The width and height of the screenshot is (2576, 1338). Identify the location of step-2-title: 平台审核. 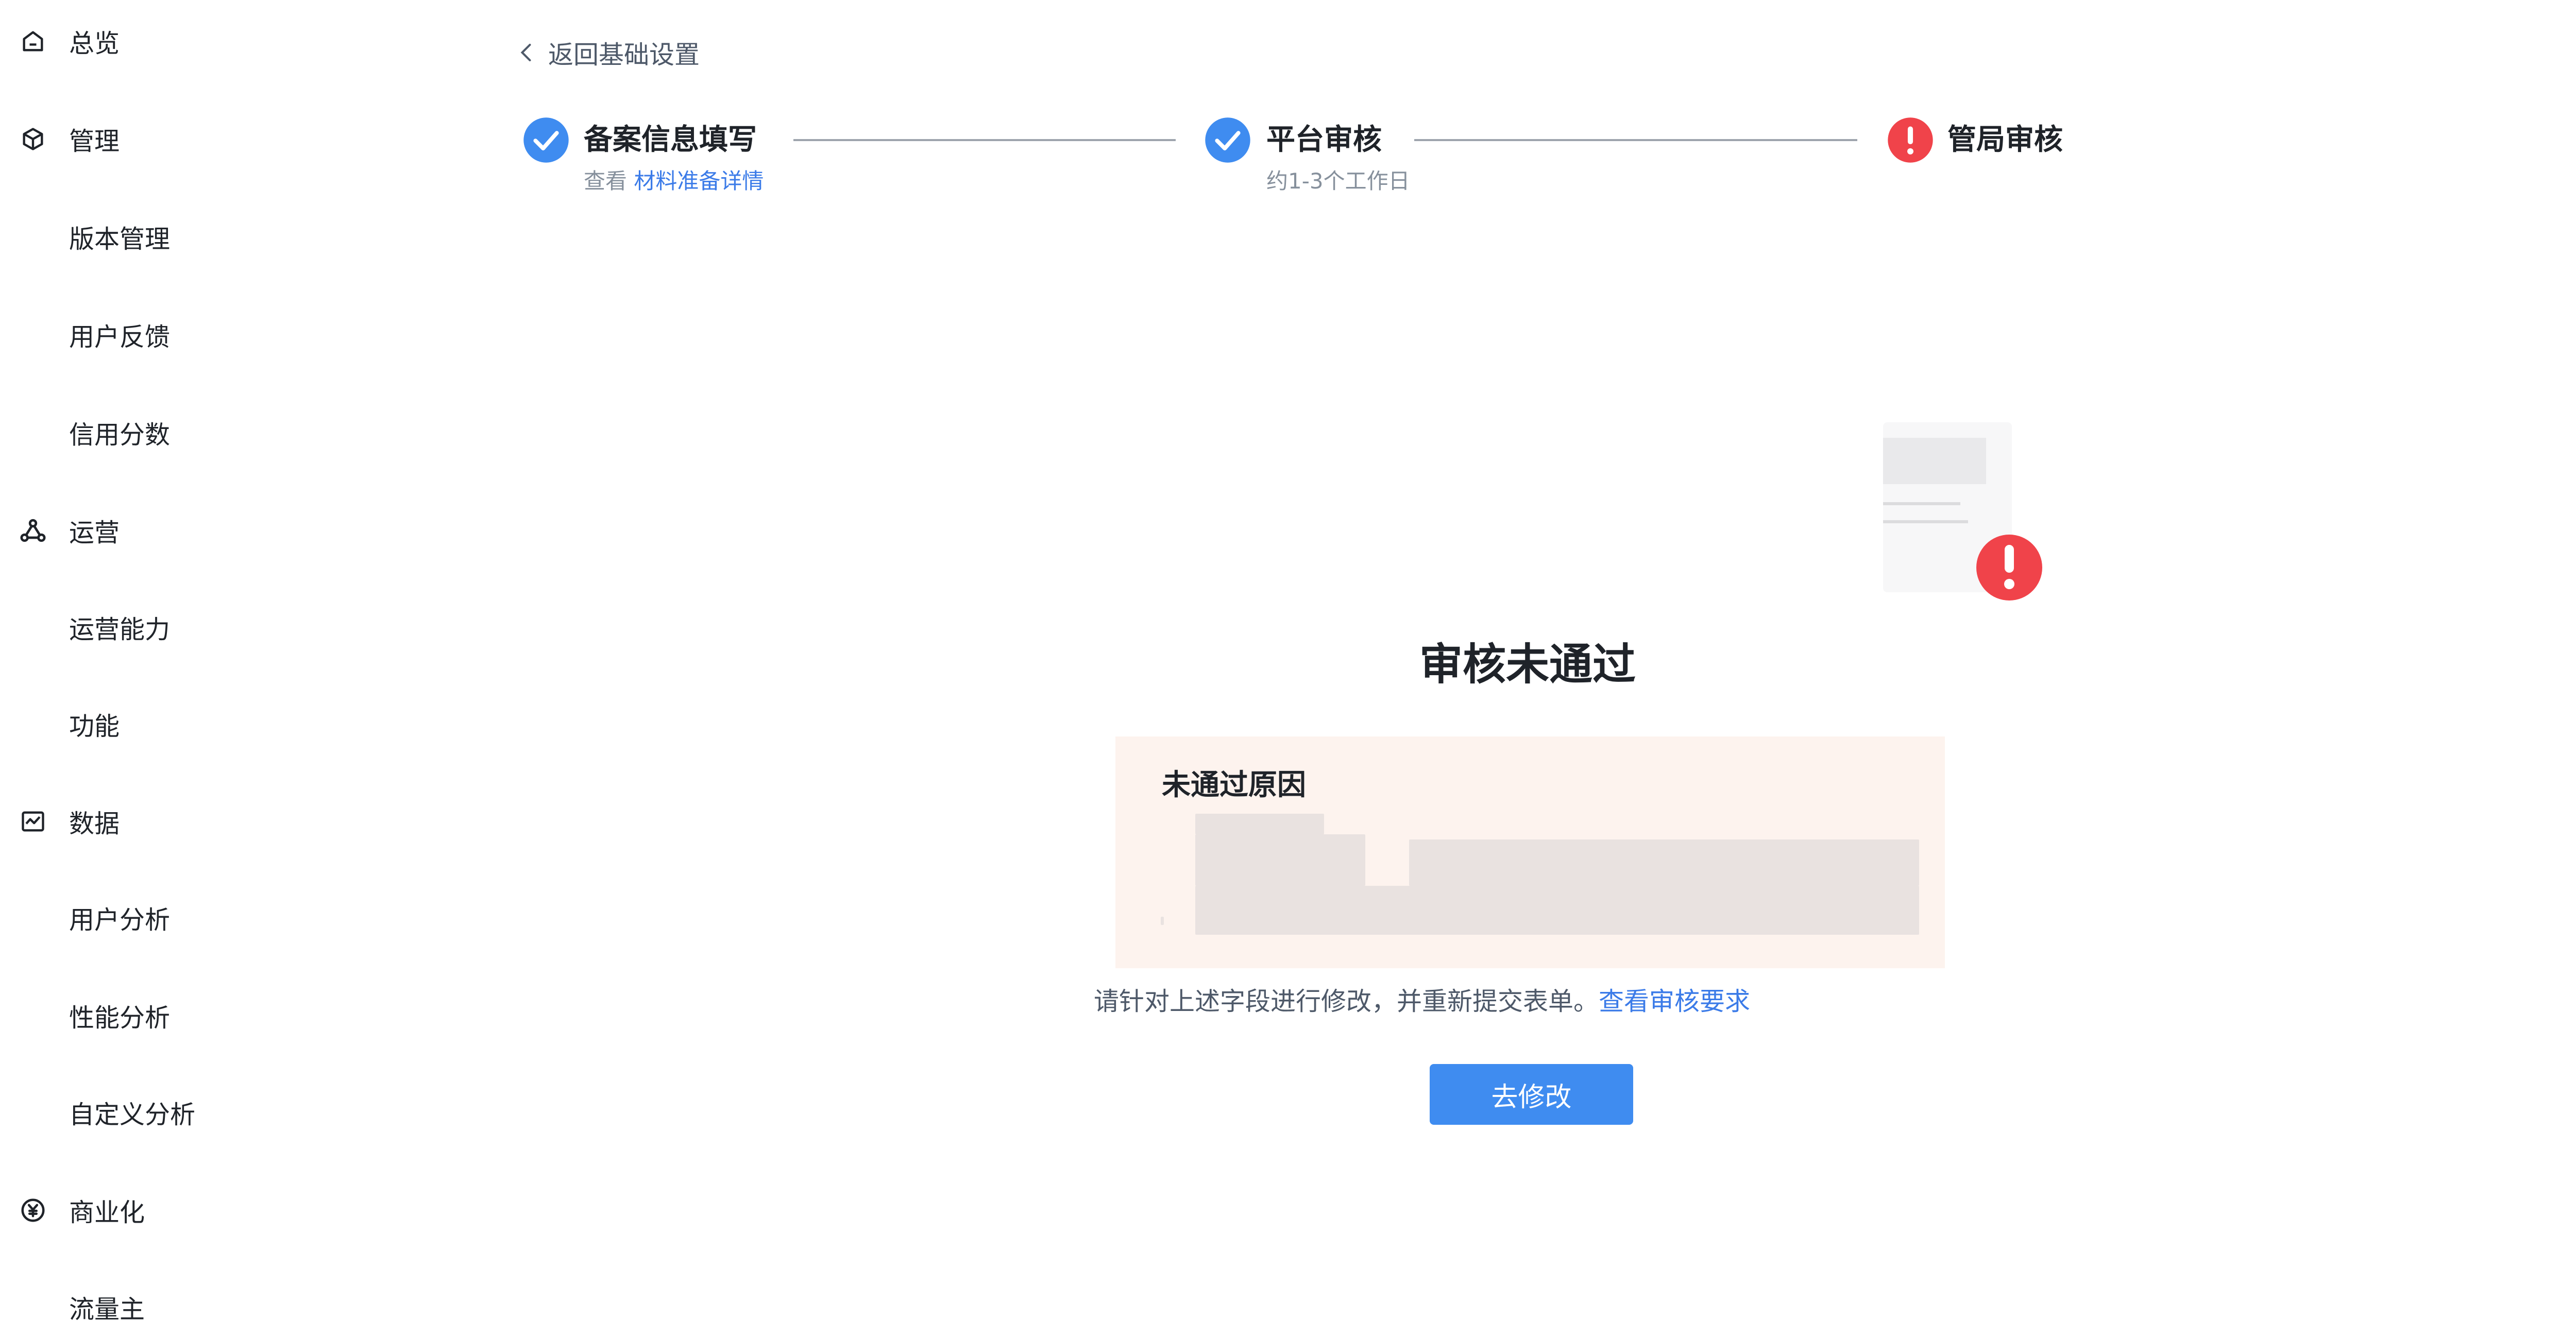
(1324, 140).